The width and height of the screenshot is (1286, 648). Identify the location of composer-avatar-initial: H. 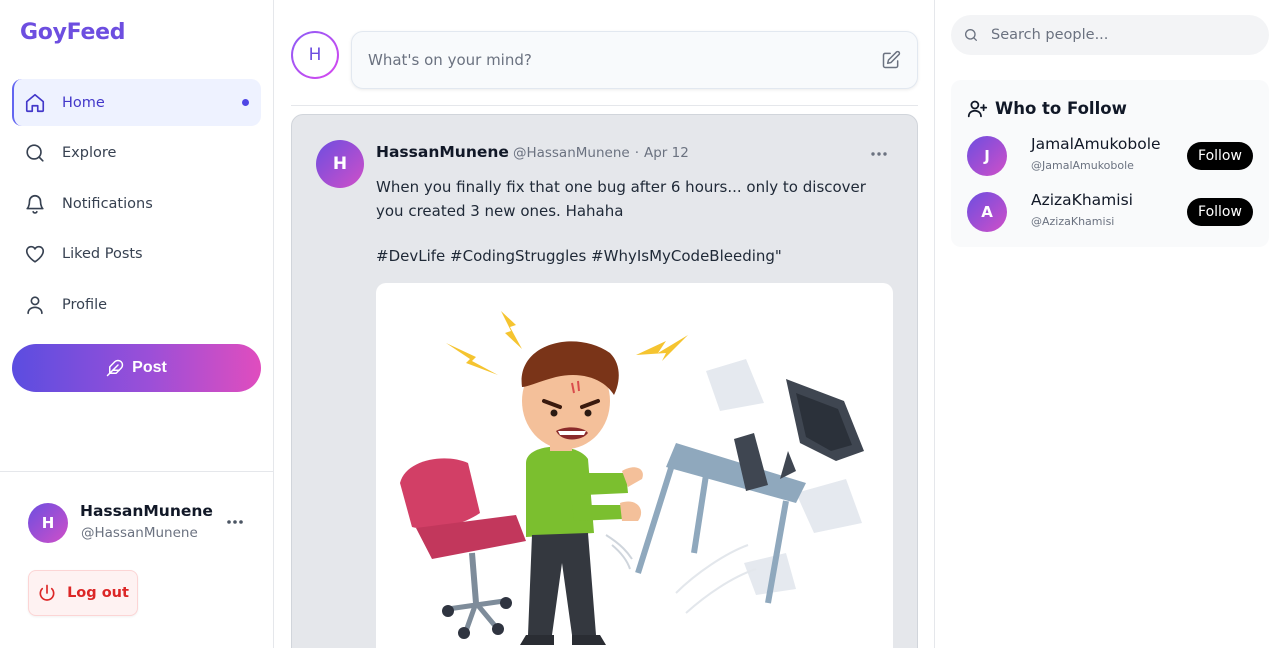
(315, 55).